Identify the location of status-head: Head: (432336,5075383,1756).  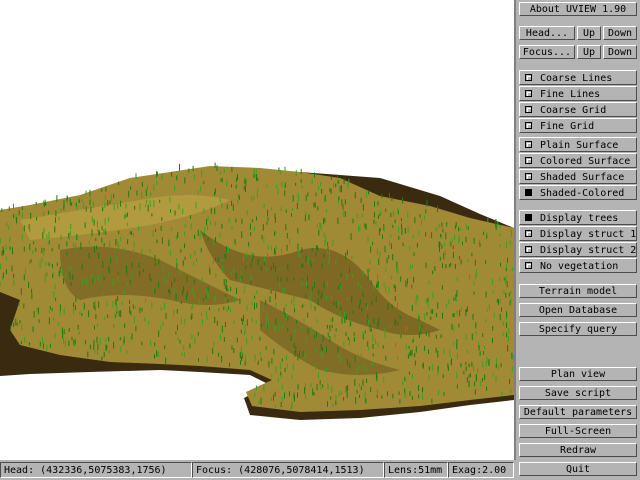
(96, 470).